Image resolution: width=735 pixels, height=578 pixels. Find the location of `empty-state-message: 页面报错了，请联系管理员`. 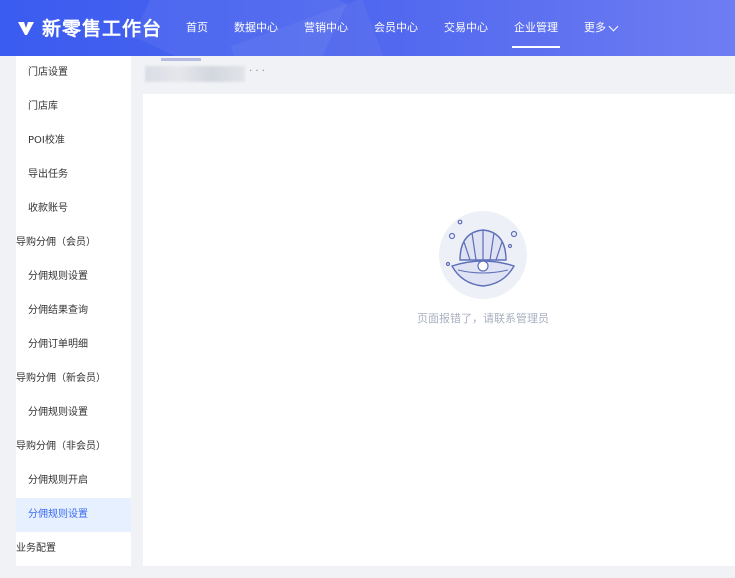

empty-state-message: 页面报错了，请联系管理员 is located at coordinates (483, 318).